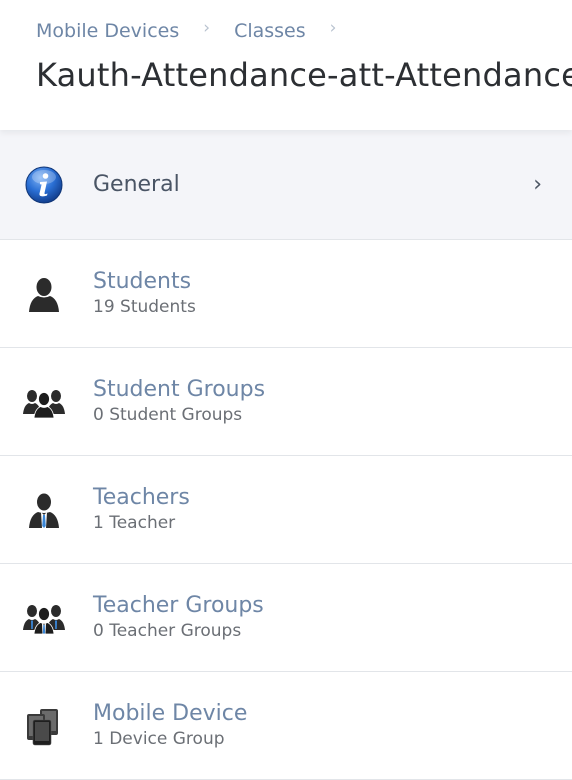 This screenshot has height=780, width=572. Describe the element at coordinates (44, 185) in the screenshot. I see `info-icon` at that location.